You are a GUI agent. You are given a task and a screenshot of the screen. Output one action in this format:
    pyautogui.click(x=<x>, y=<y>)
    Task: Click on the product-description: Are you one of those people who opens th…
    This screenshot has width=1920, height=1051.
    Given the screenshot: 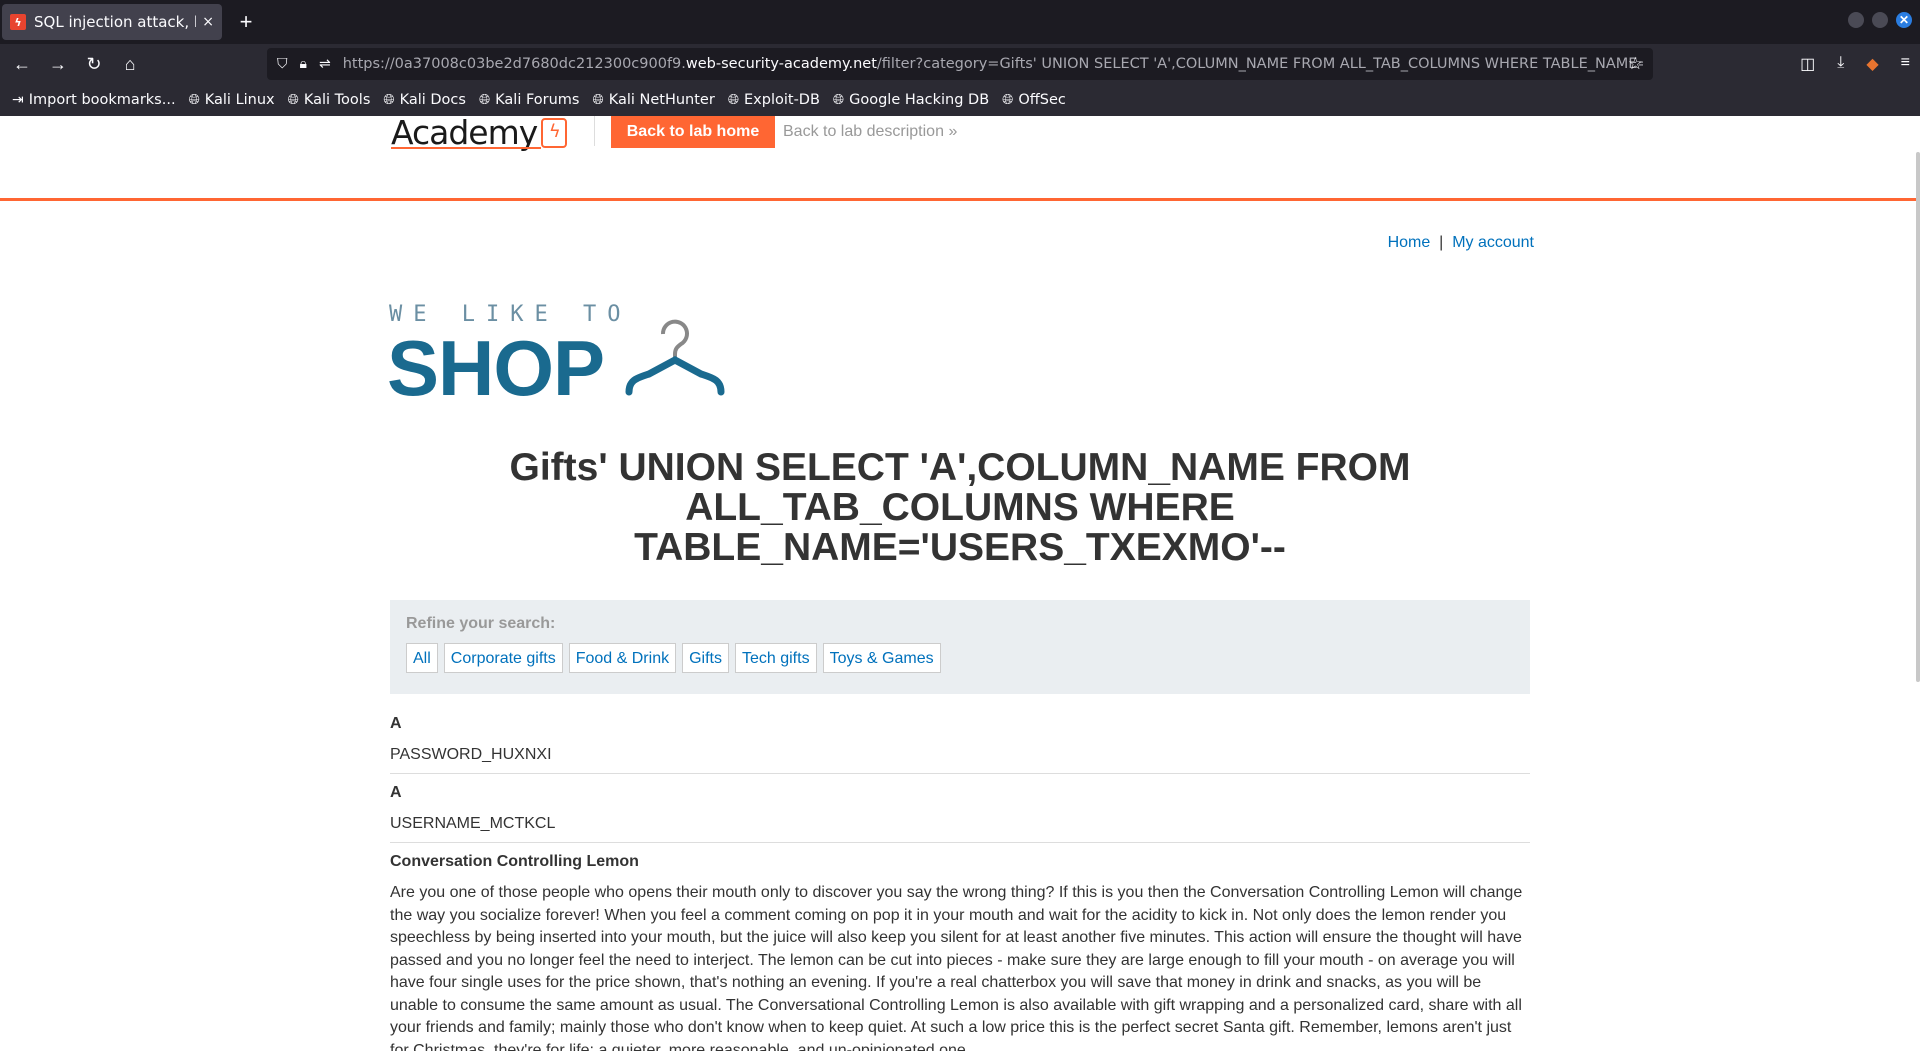 What is the action you would take?
    pyautogui.click(x=956, y=967)
    